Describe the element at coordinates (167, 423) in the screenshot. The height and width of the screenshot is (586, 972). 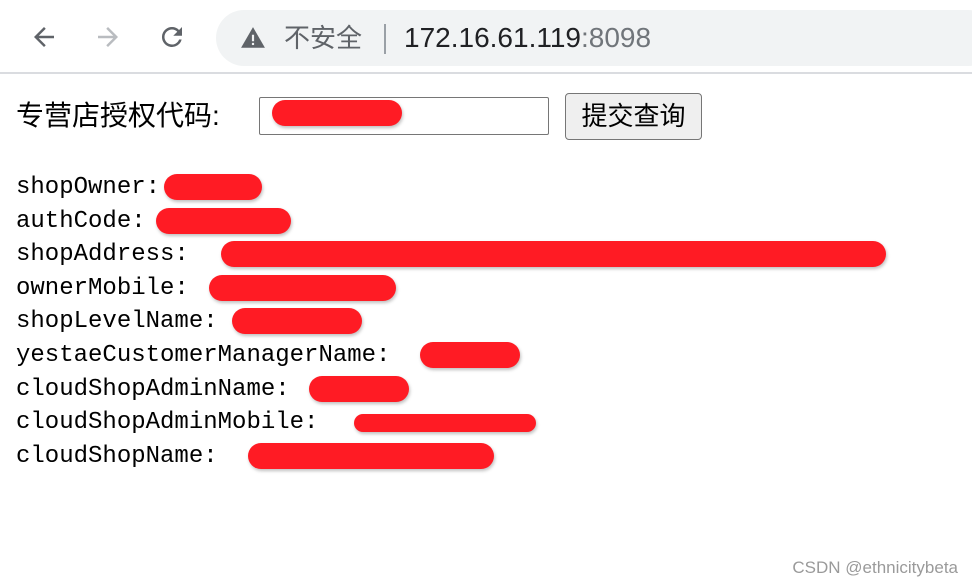
I see `cloud-shop-admin-mobile-label: cloudShopAdminMobile:` at that location.